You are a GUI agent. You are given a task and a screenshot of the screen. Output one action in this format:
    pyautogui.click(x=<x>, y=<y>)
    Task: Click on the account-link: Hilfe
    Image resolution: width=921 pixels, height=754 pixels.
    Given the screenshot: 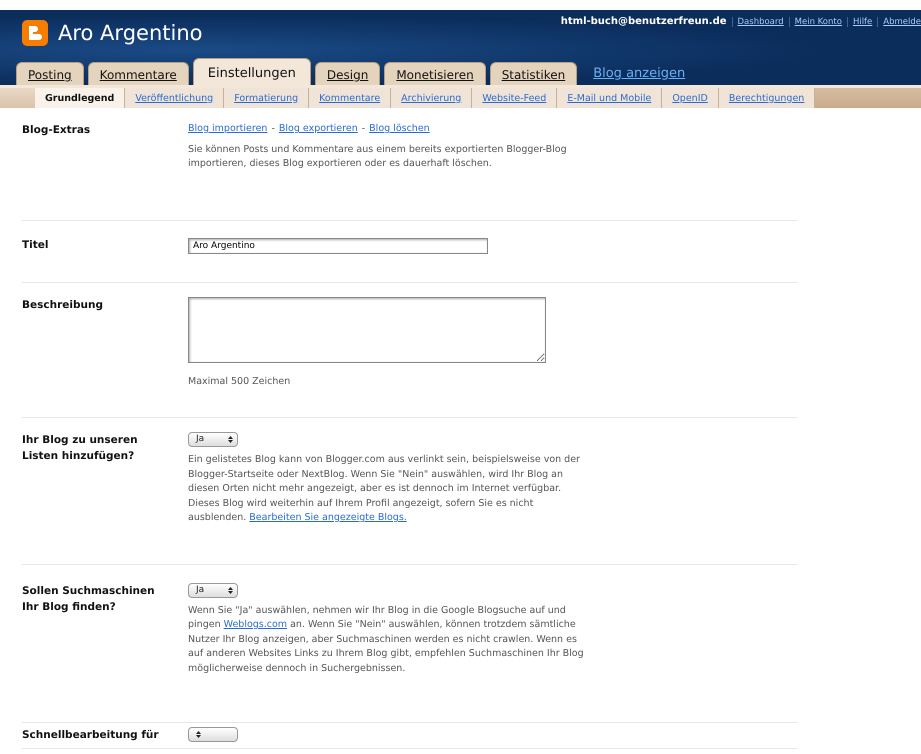 What is the action you would take?
    pyautogui.click(x=862, y=21)
    